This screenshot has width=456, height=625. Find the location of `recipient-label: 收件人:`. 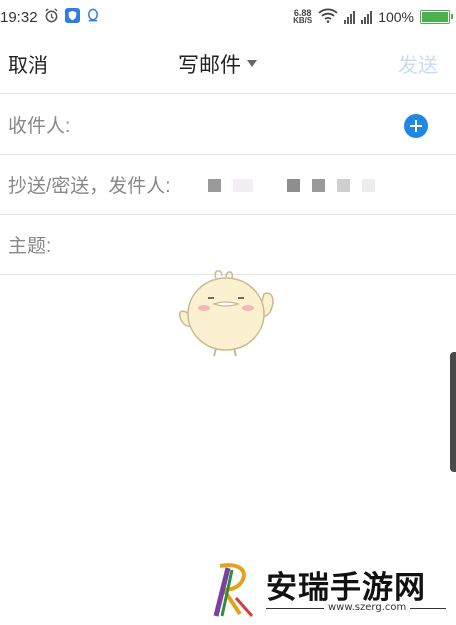

recipient-label: 收件人: is located at coordinates (39, 126).